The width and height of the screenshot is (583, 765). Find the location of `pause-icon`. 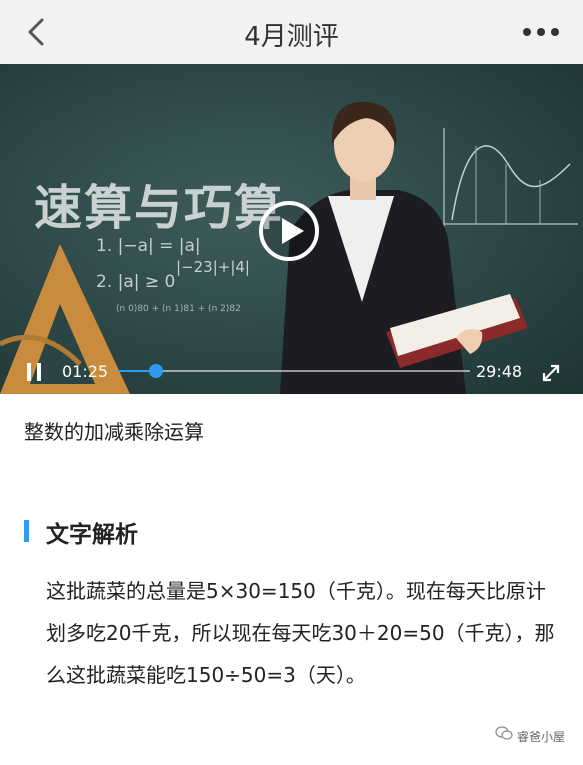

pause-icon is located at coordinates (34, 372).